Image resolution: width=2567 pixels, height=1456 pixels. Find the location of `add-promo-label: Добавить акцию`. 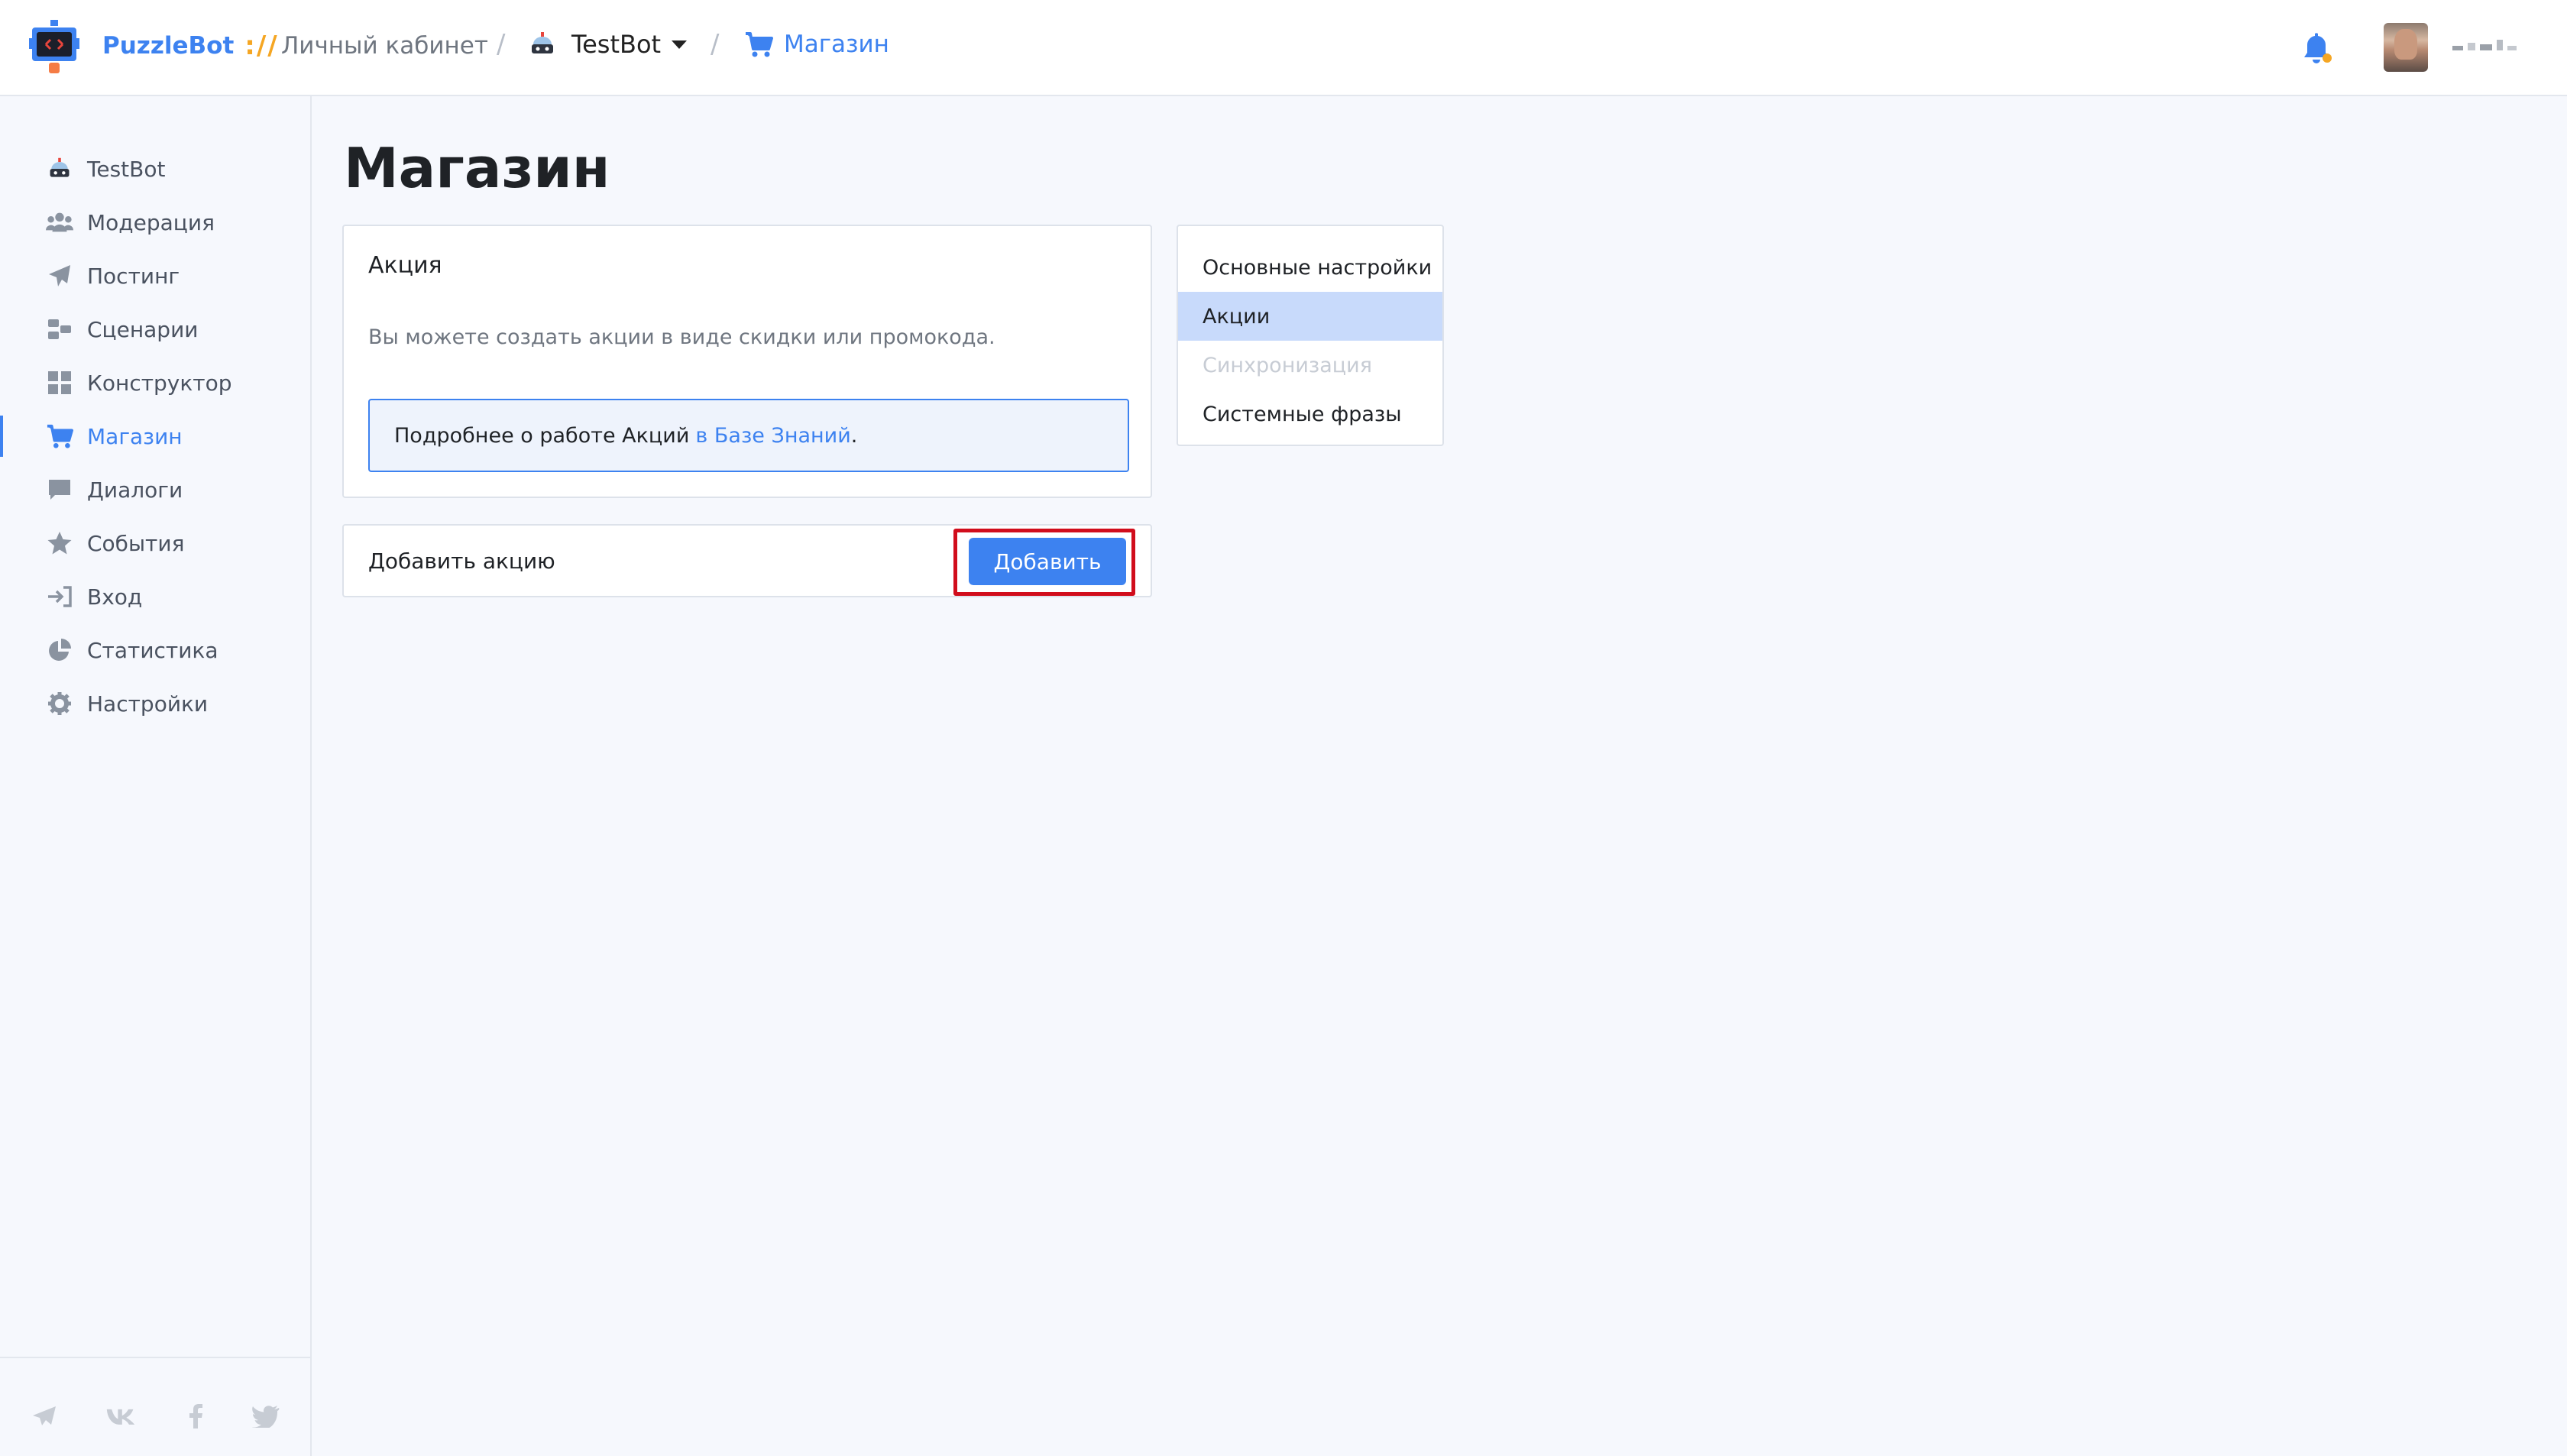

add-promo-label: Добавить акцию is located at coordinates (462, 561).